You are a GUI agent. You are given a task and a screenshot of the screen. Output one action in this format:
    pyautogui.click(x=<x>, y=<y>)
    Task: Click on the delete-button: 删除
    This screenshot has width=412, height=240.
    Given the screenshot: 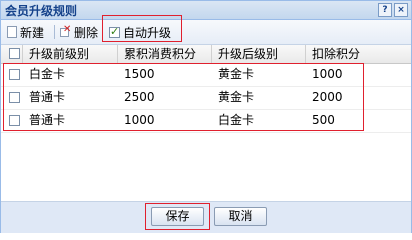 What is the action you would take?
    pyautogui.click(x=78, y=32)
    